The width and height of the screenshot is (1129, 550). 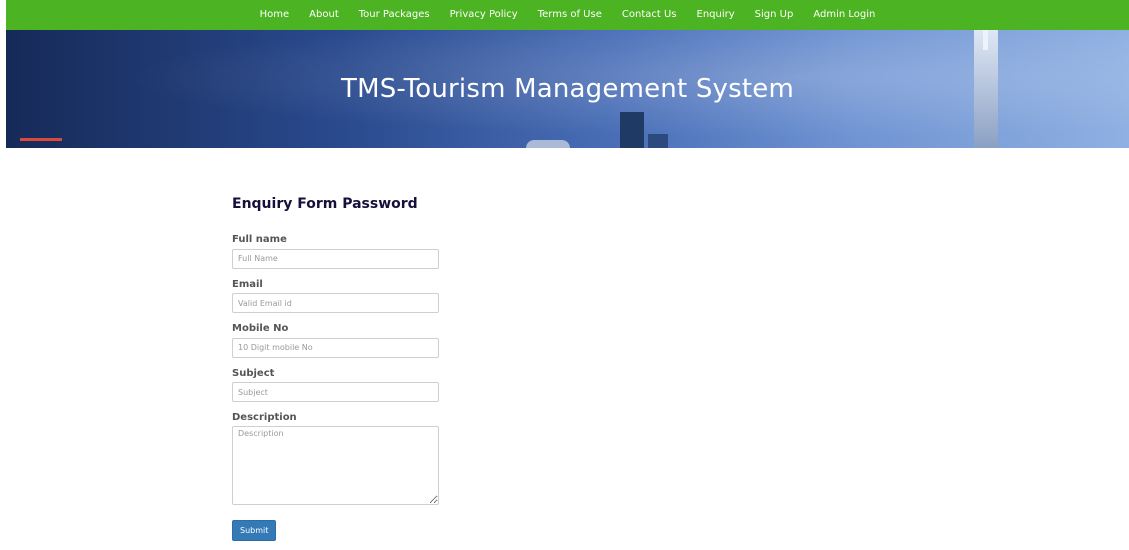 What do you see at coordinates (247, 284) in the screenshot?
I see `email-label: Email` at bounding box center [247, 284].